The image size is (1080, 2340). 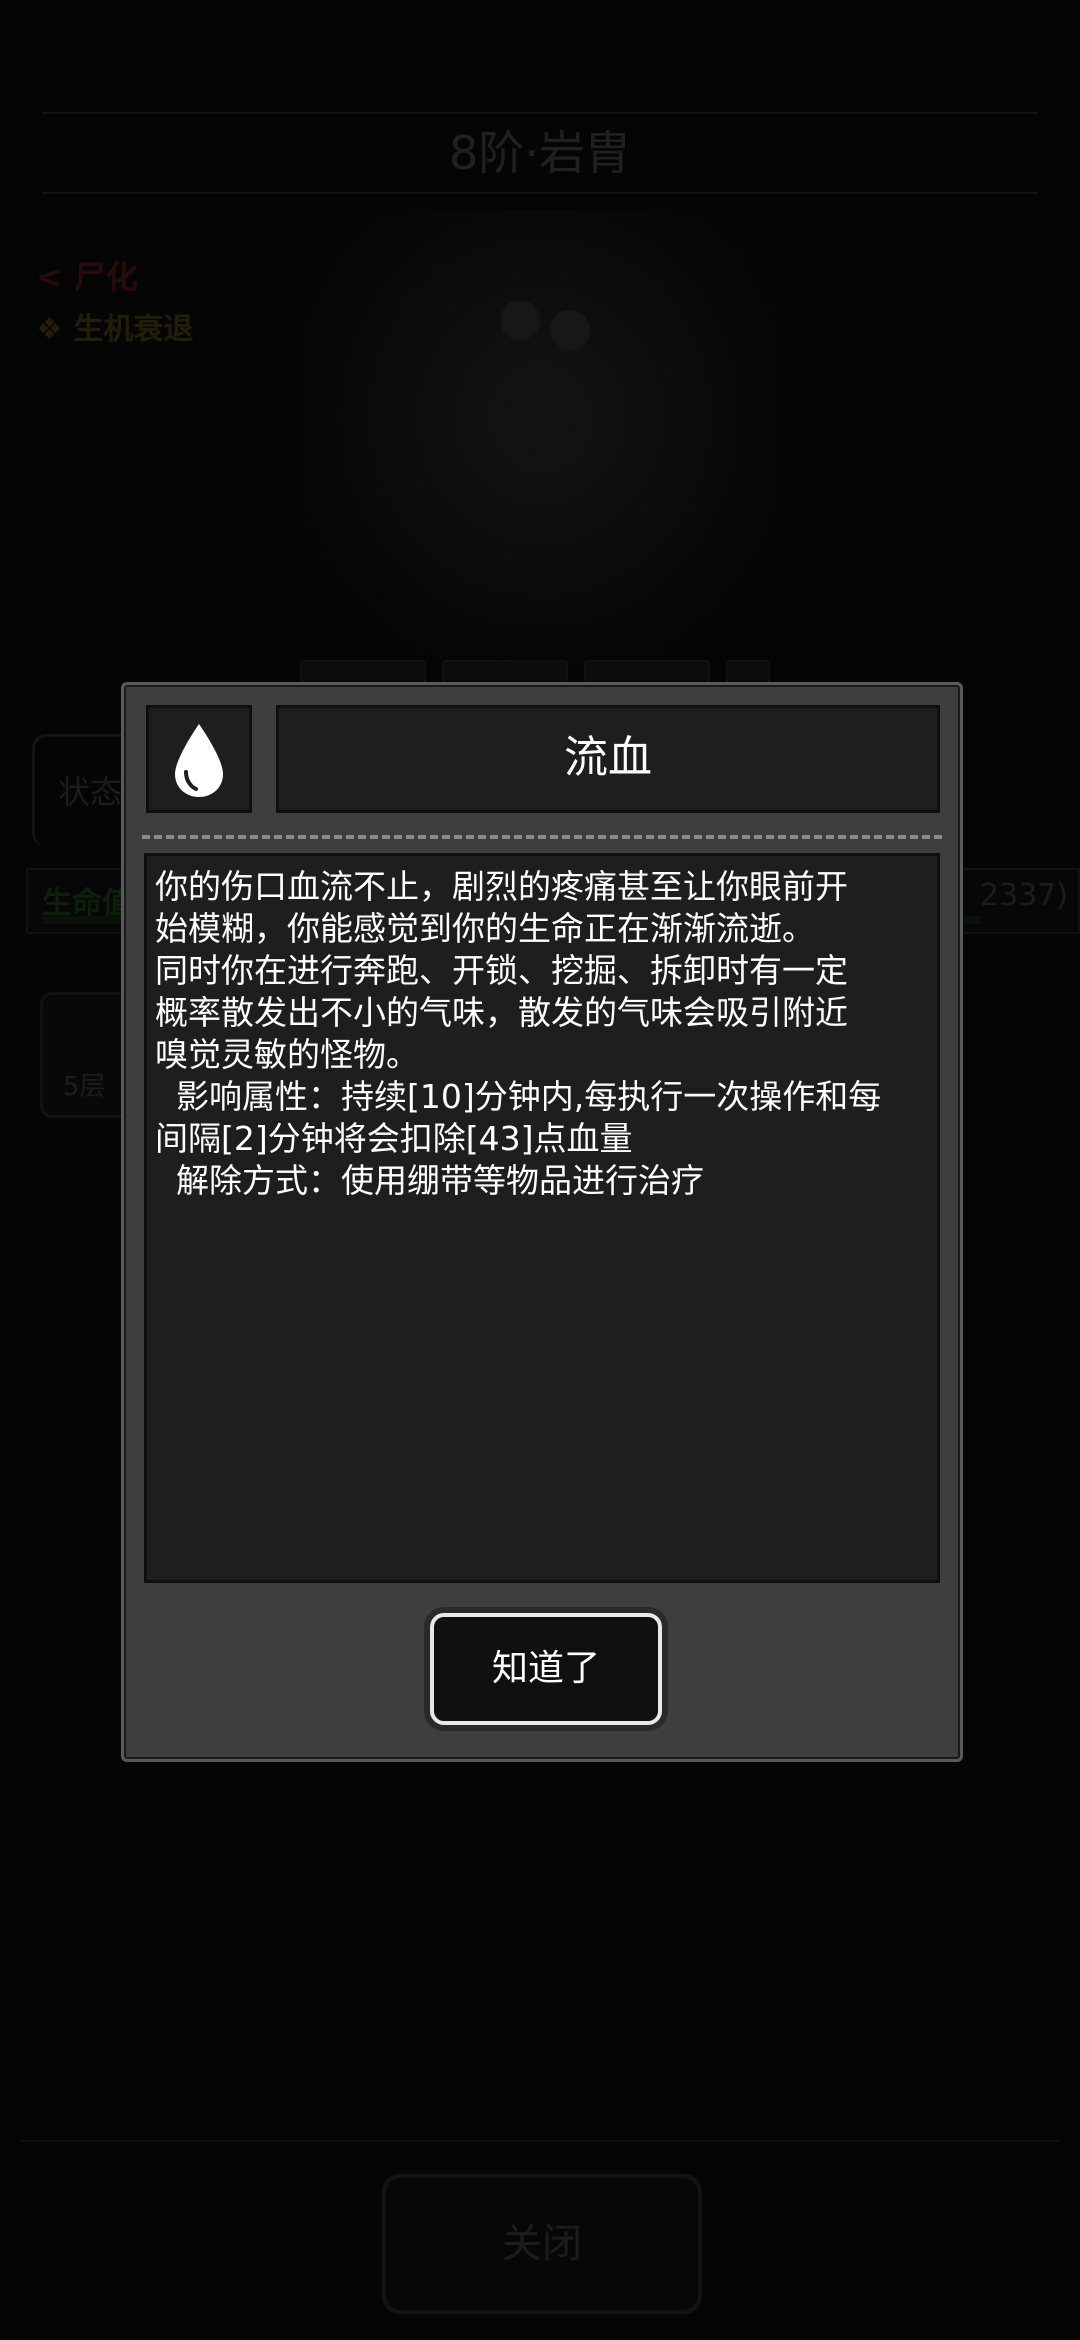 I want to click on effect-icon-box, so click(x=199, y=759).